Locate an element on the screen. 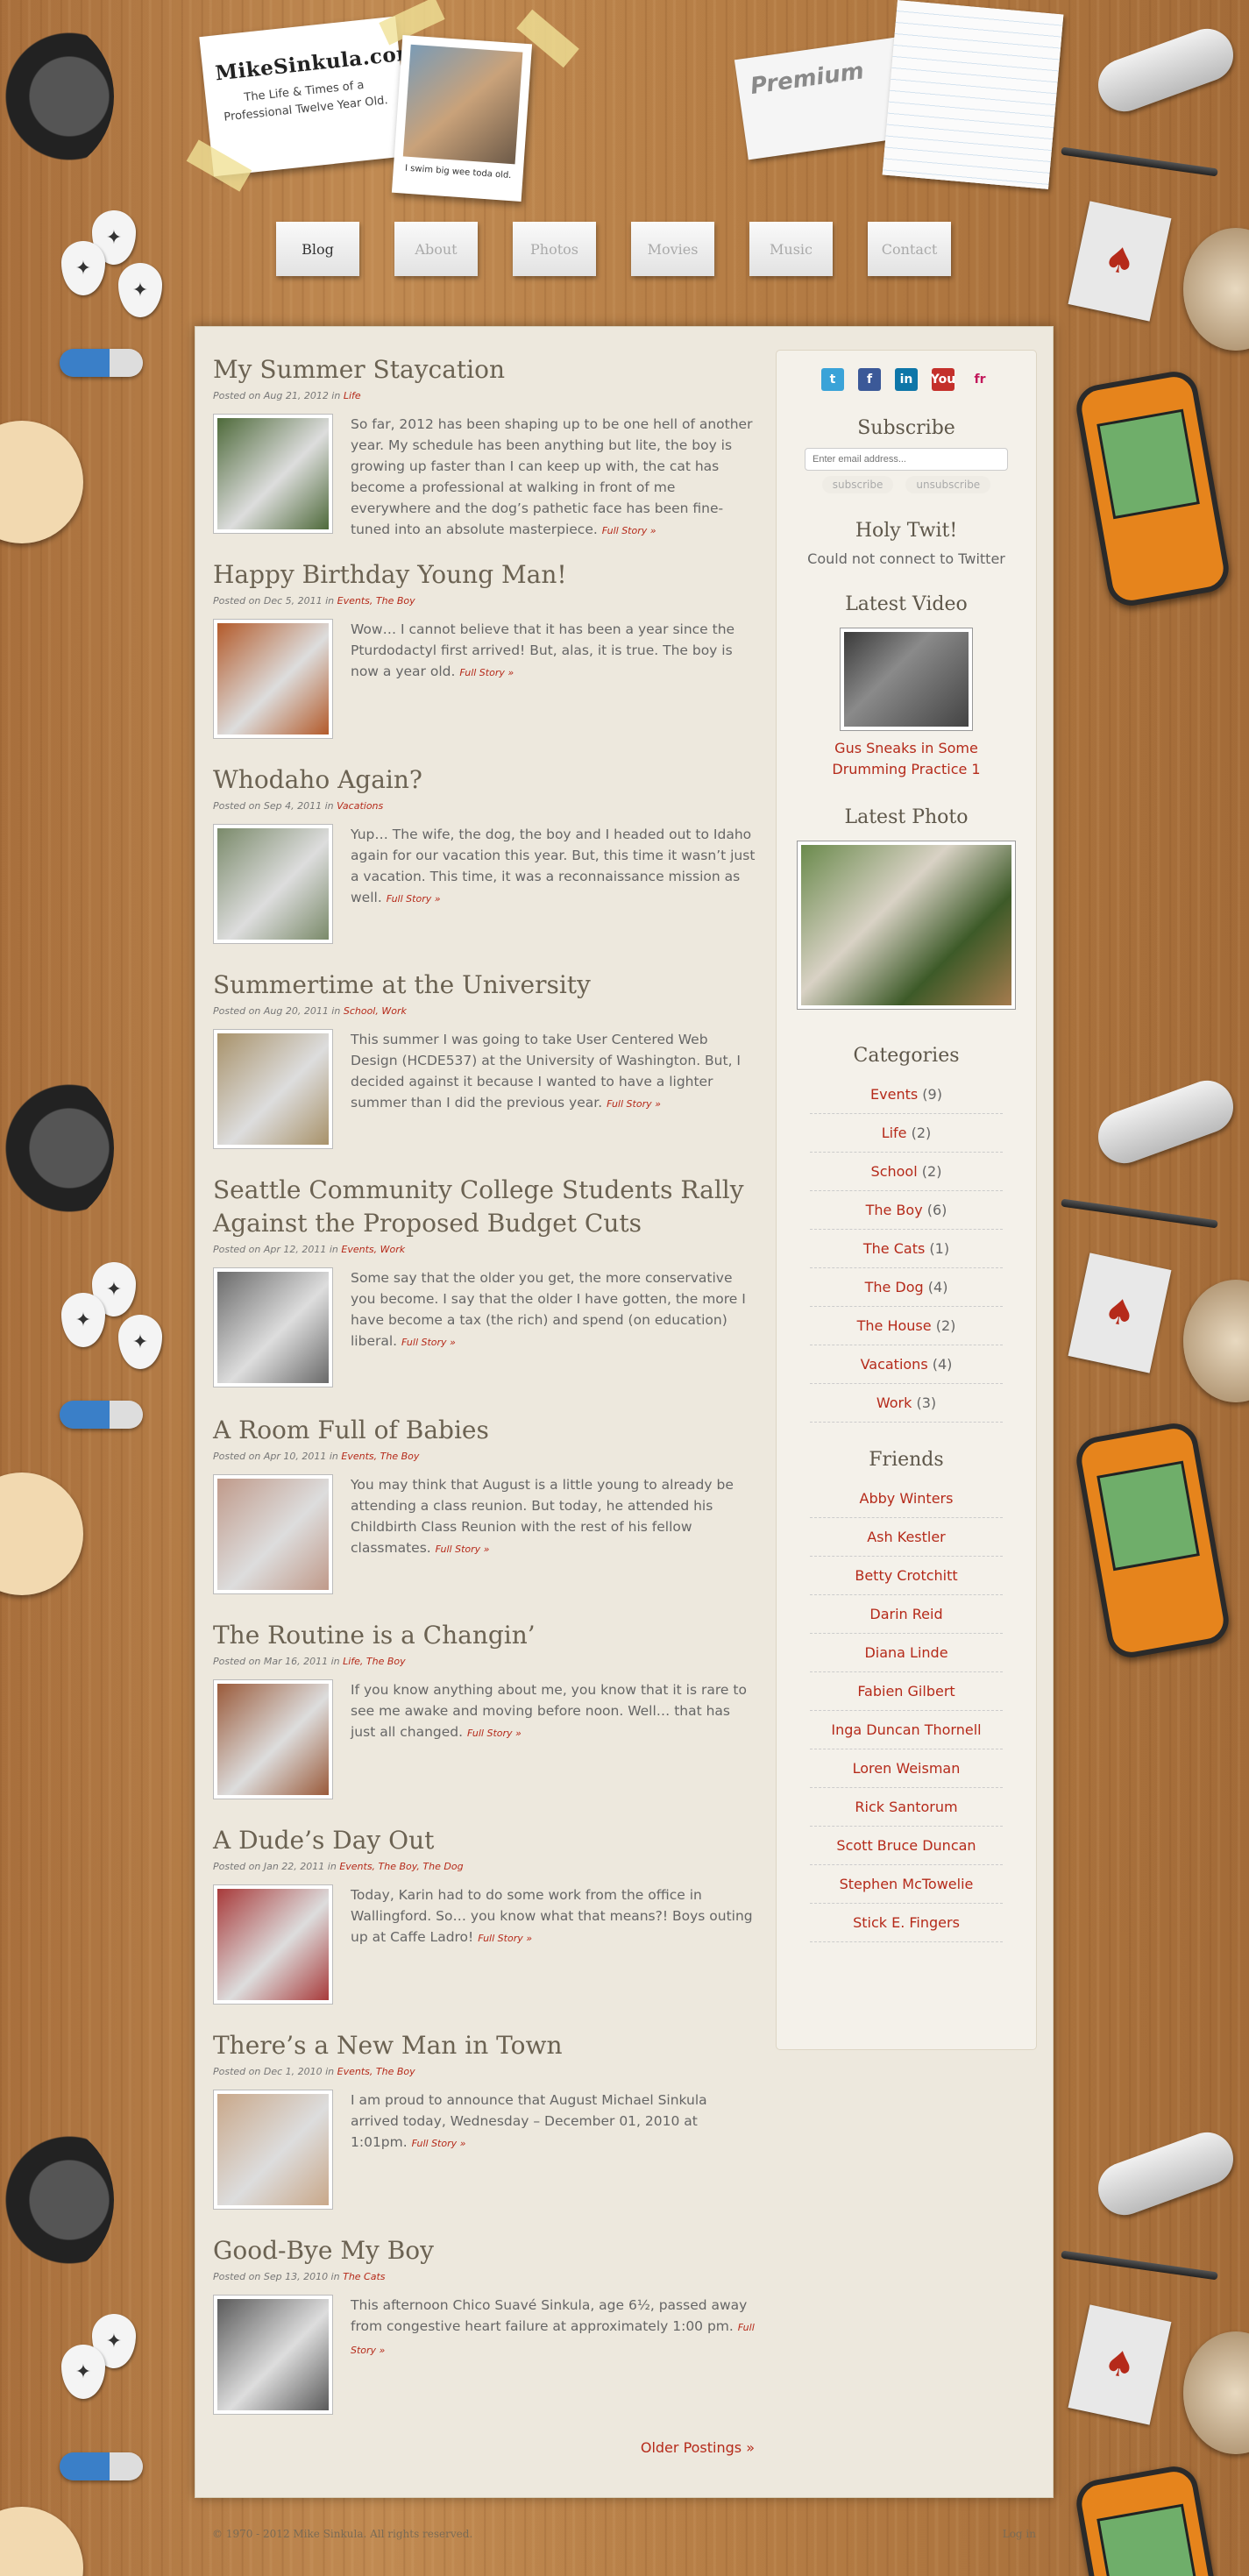  email-input is located at coordinates (906, 459).